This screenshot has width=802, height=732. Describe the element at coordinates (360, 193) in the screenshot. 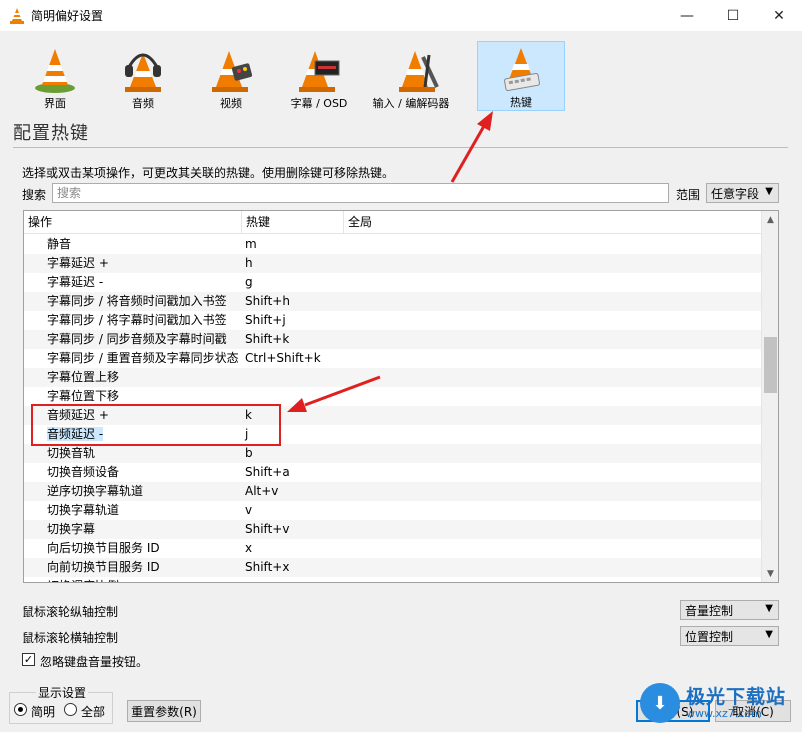

I see `search-input` at that location.